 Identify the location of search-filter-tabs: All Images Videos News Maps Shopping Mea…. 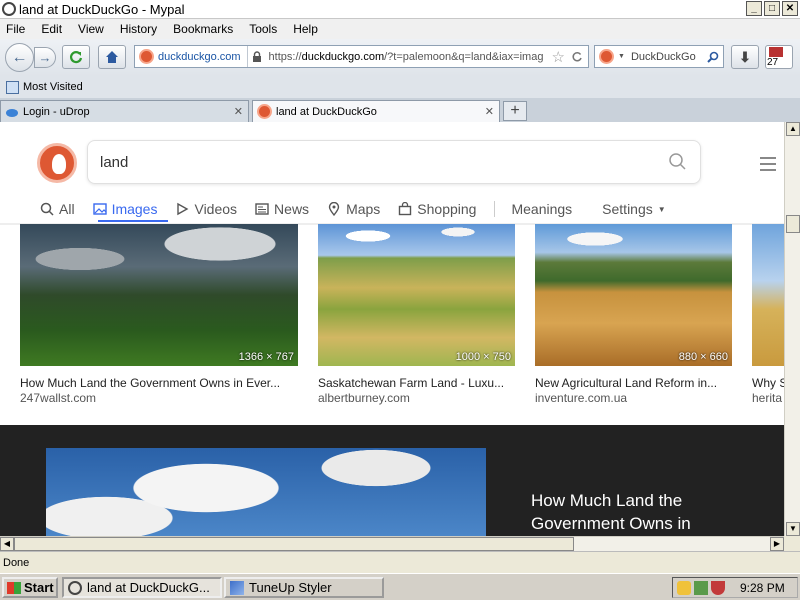
(362, 209).